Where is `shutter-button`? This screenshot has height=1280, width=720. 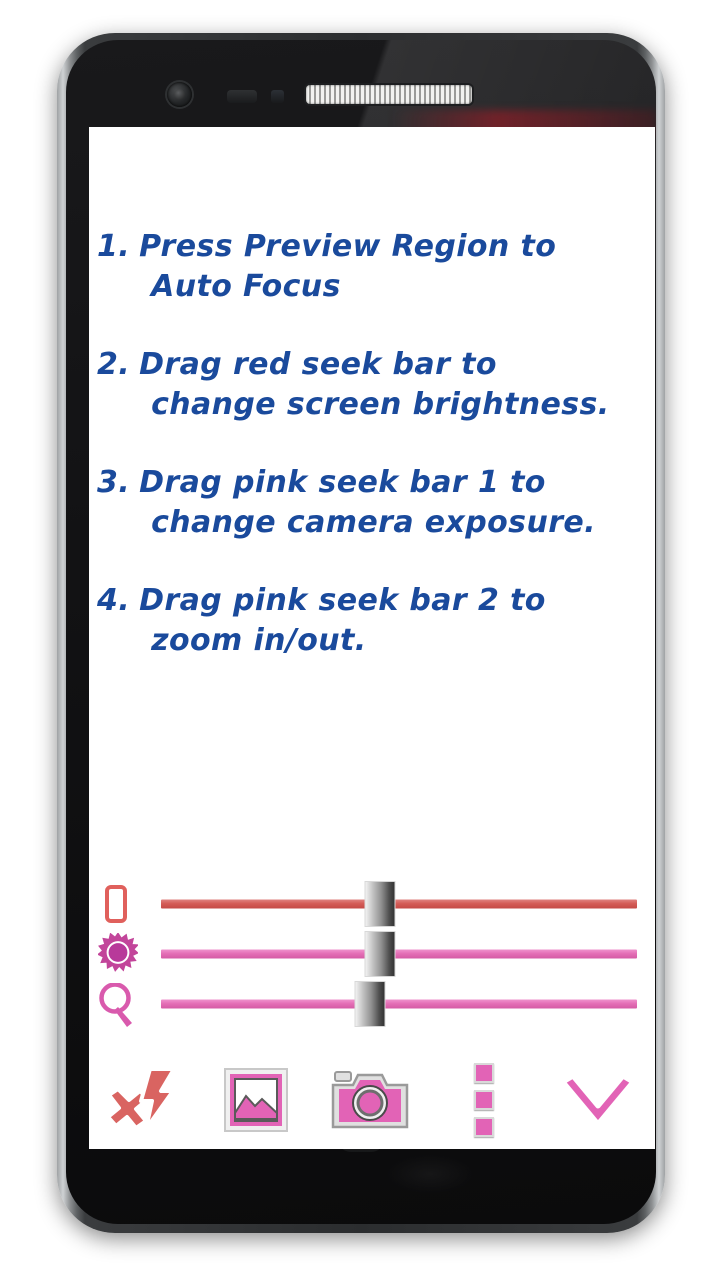 shutter-button is located at coordinates (370, 1100).